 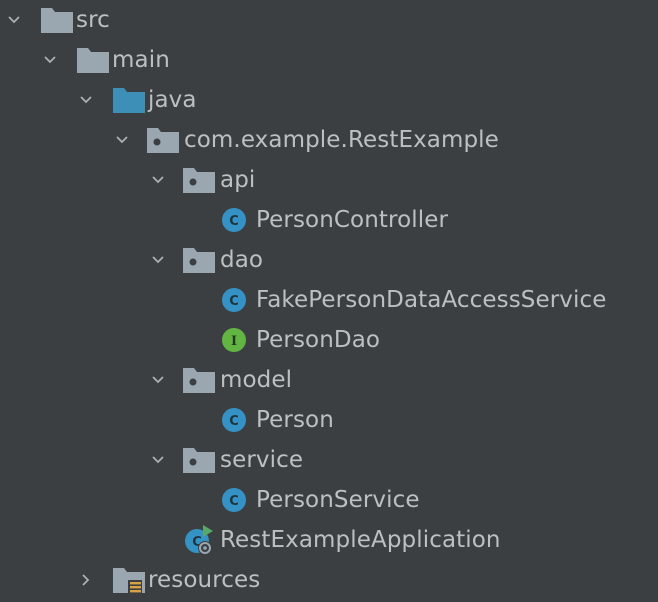 I want to click on tree-node-label: Person, so click(x=295, y=420).